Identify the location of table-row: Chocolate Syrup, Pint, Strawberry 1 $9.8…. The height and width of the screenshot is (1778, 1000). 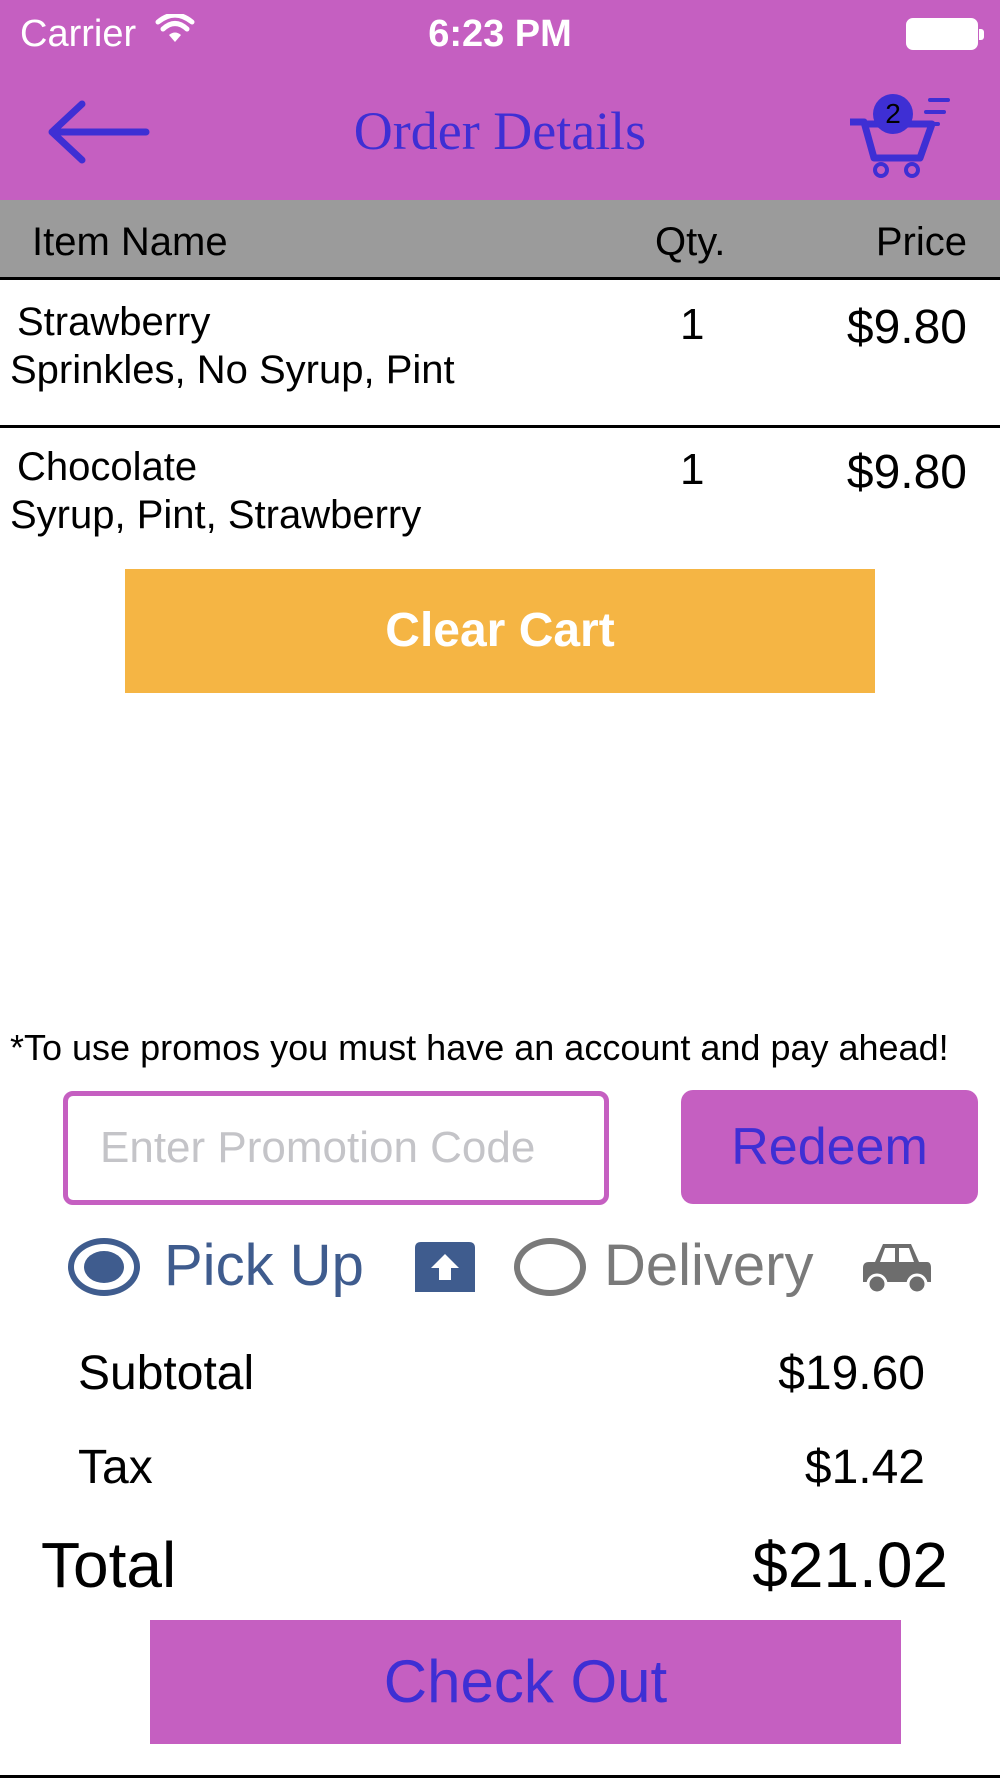
(500, 500).